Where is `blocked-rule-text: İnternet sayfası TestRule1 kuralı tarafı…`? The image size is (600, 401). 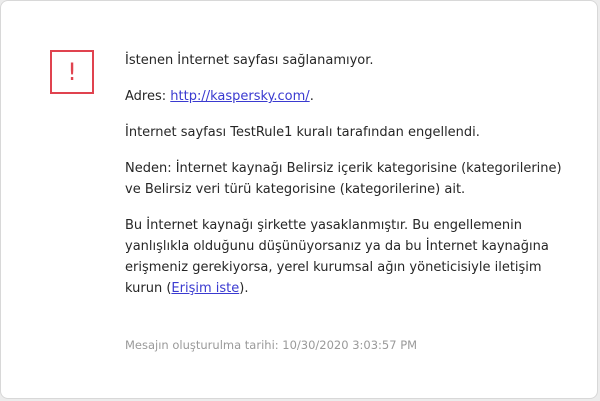 blocked-rule-text: İnternet sayfası TestRule1 kuralı tarafı… is located at coordinates (302, 132).